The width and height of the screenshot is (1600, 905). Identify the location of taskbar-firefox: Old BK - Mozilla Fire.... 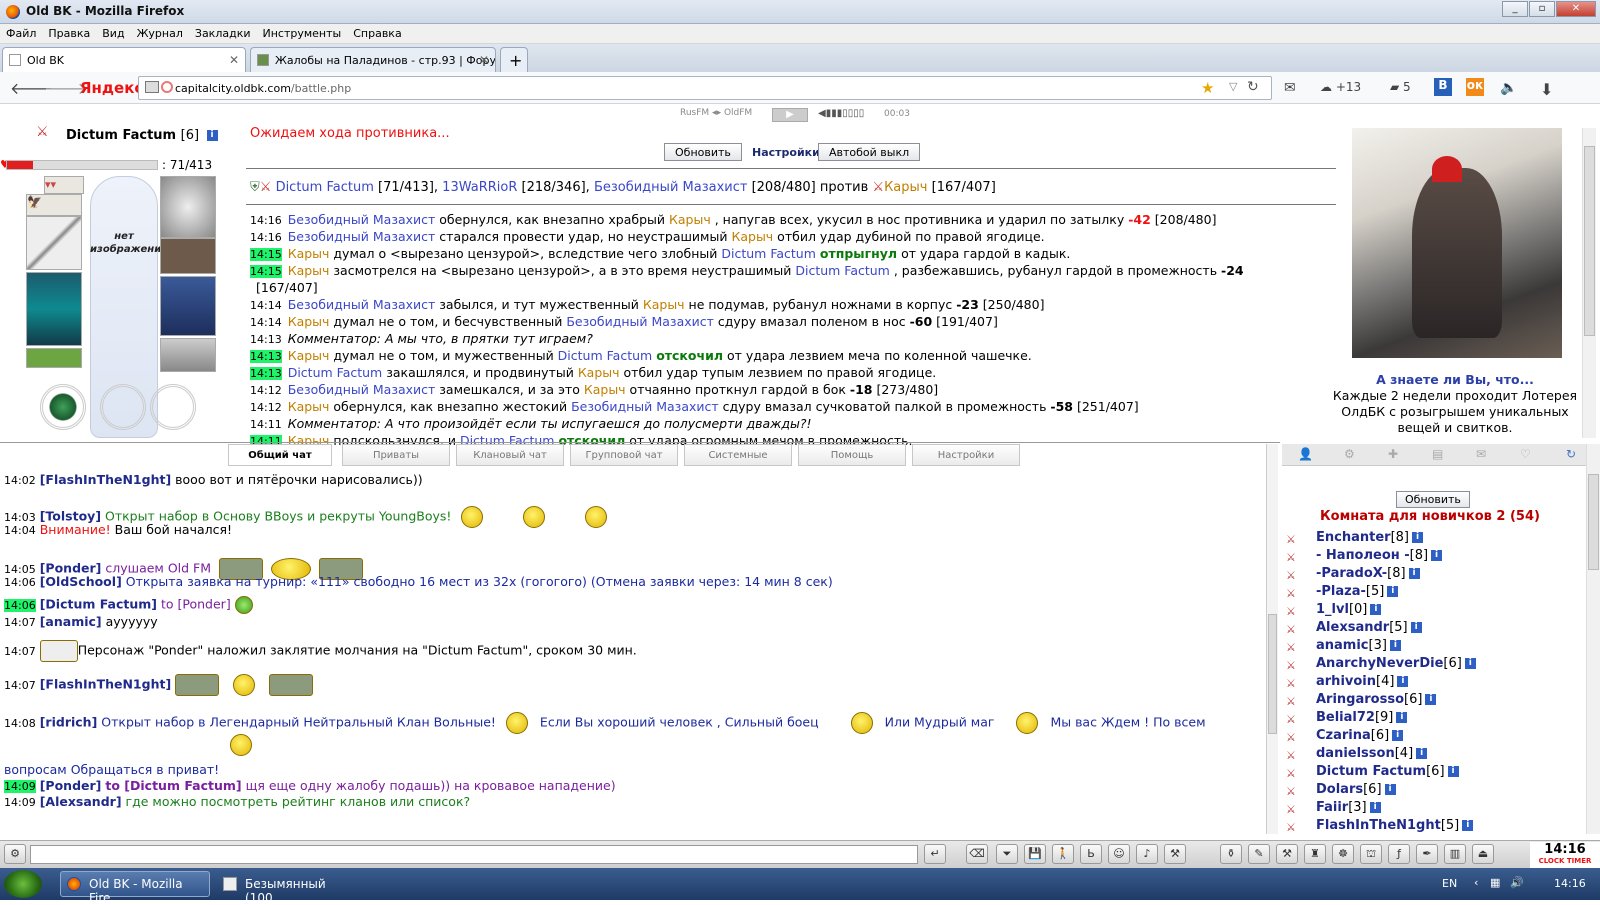
(135, 888).